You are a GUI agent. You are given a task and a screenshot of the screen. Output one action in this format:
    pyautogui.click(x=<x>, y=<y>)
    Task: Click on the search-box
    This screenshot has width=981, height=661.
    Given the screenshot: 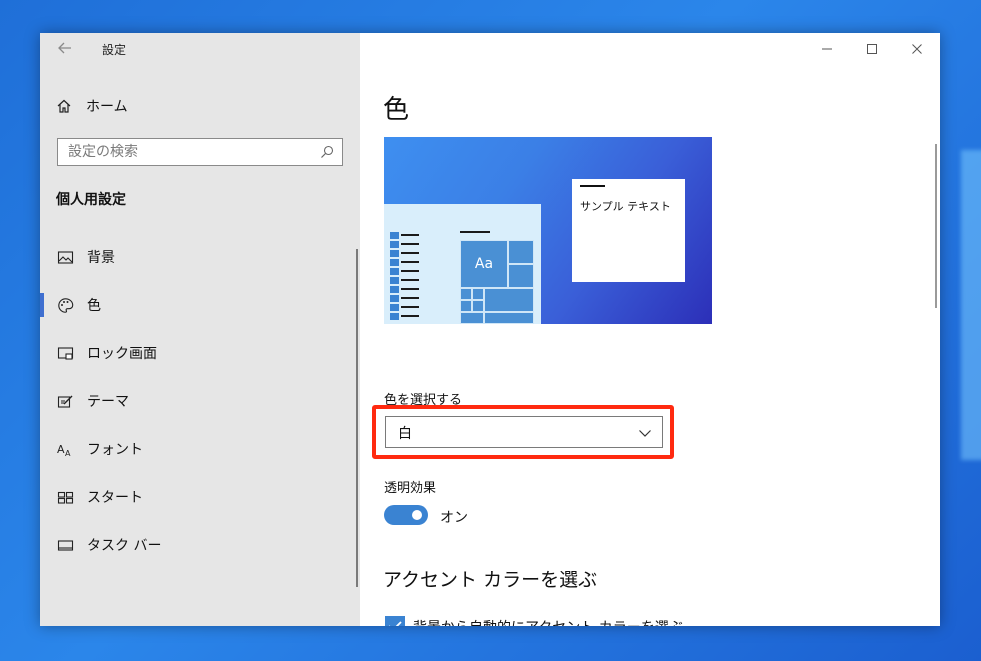 What is the action you would take?
    pyautogui.click(x=200, y=152)
    